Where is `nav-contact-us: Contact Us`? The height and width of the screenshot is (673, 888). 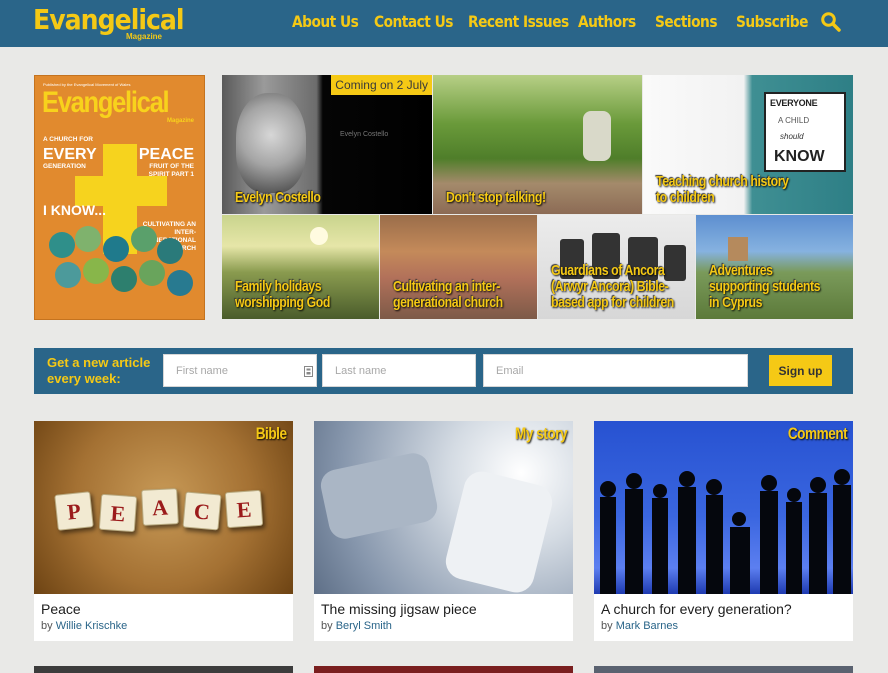
nav-contact-us: Contact Us is located at coordinates (413, 21).